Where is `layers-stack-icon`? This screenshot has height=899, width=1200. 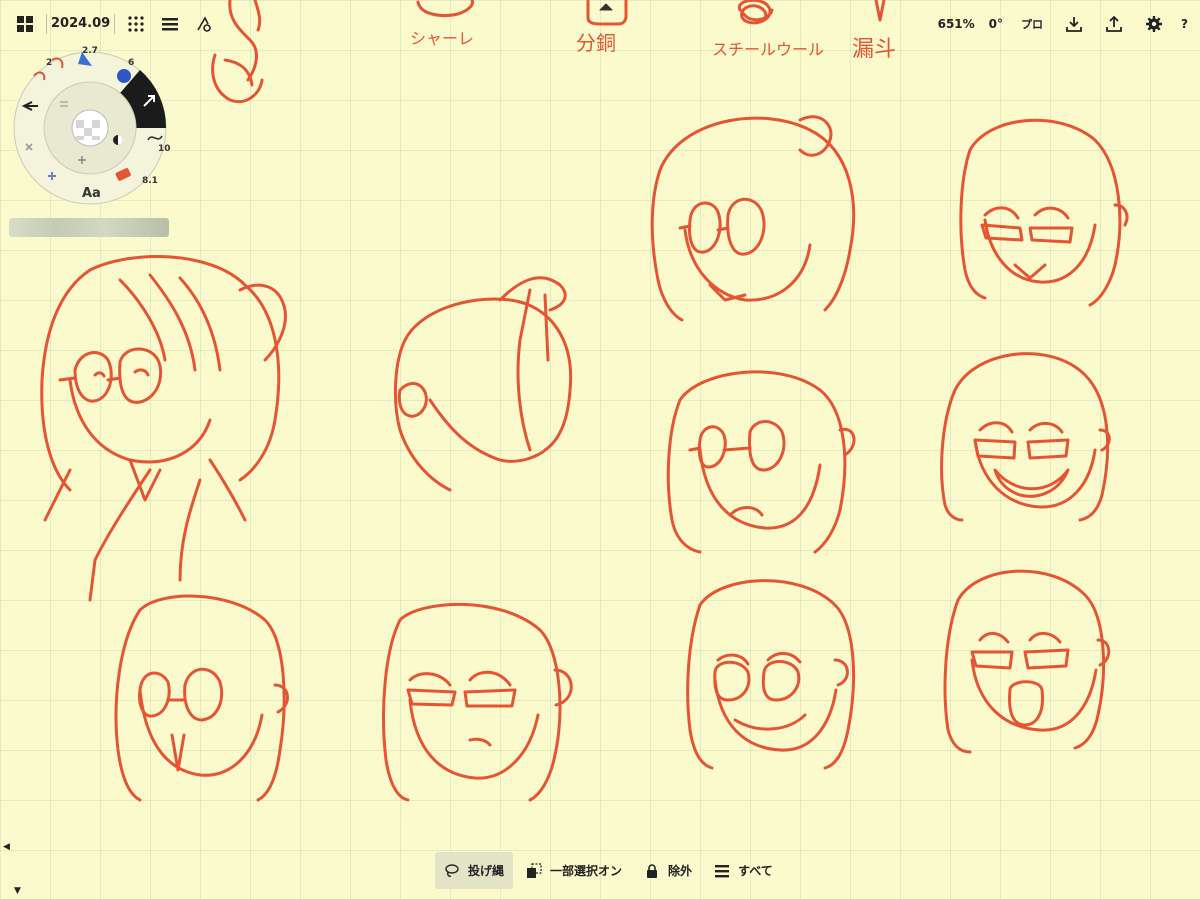
layers-stack-icon is located at coordinates (722, 870).